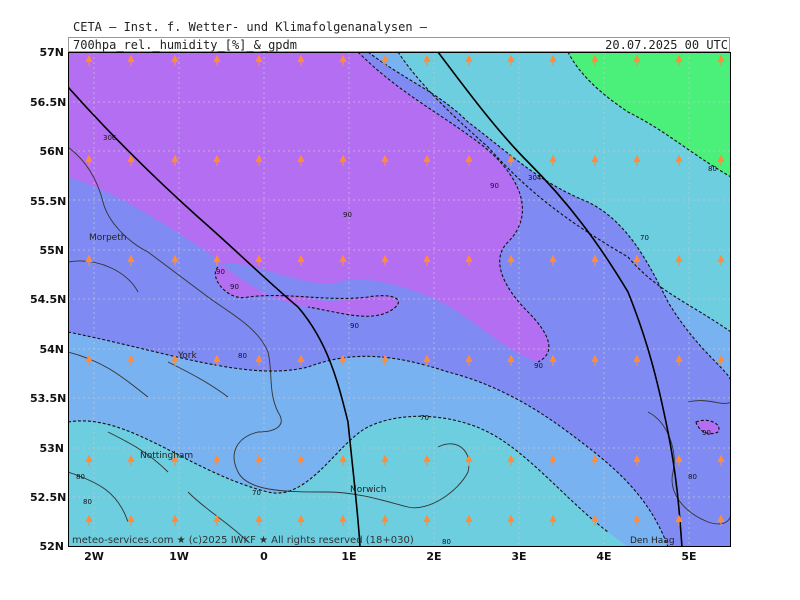 The width and height of the screenshot is (800, 600). What do you see at coordinates (107, 238) in the screenshot?
I see `place-morpeth: Morpeth` at bounding box center [107, 238].